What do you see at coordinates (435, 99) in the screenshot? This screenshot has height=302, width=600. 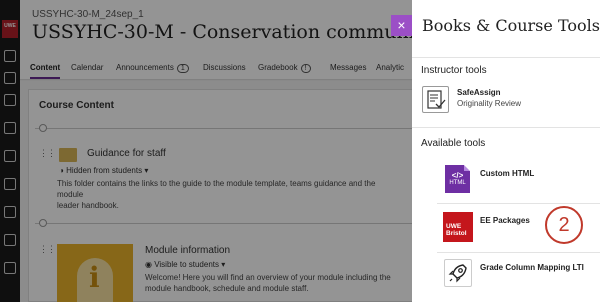 I see `safeassign-icon` at bounding box center [435, 99].